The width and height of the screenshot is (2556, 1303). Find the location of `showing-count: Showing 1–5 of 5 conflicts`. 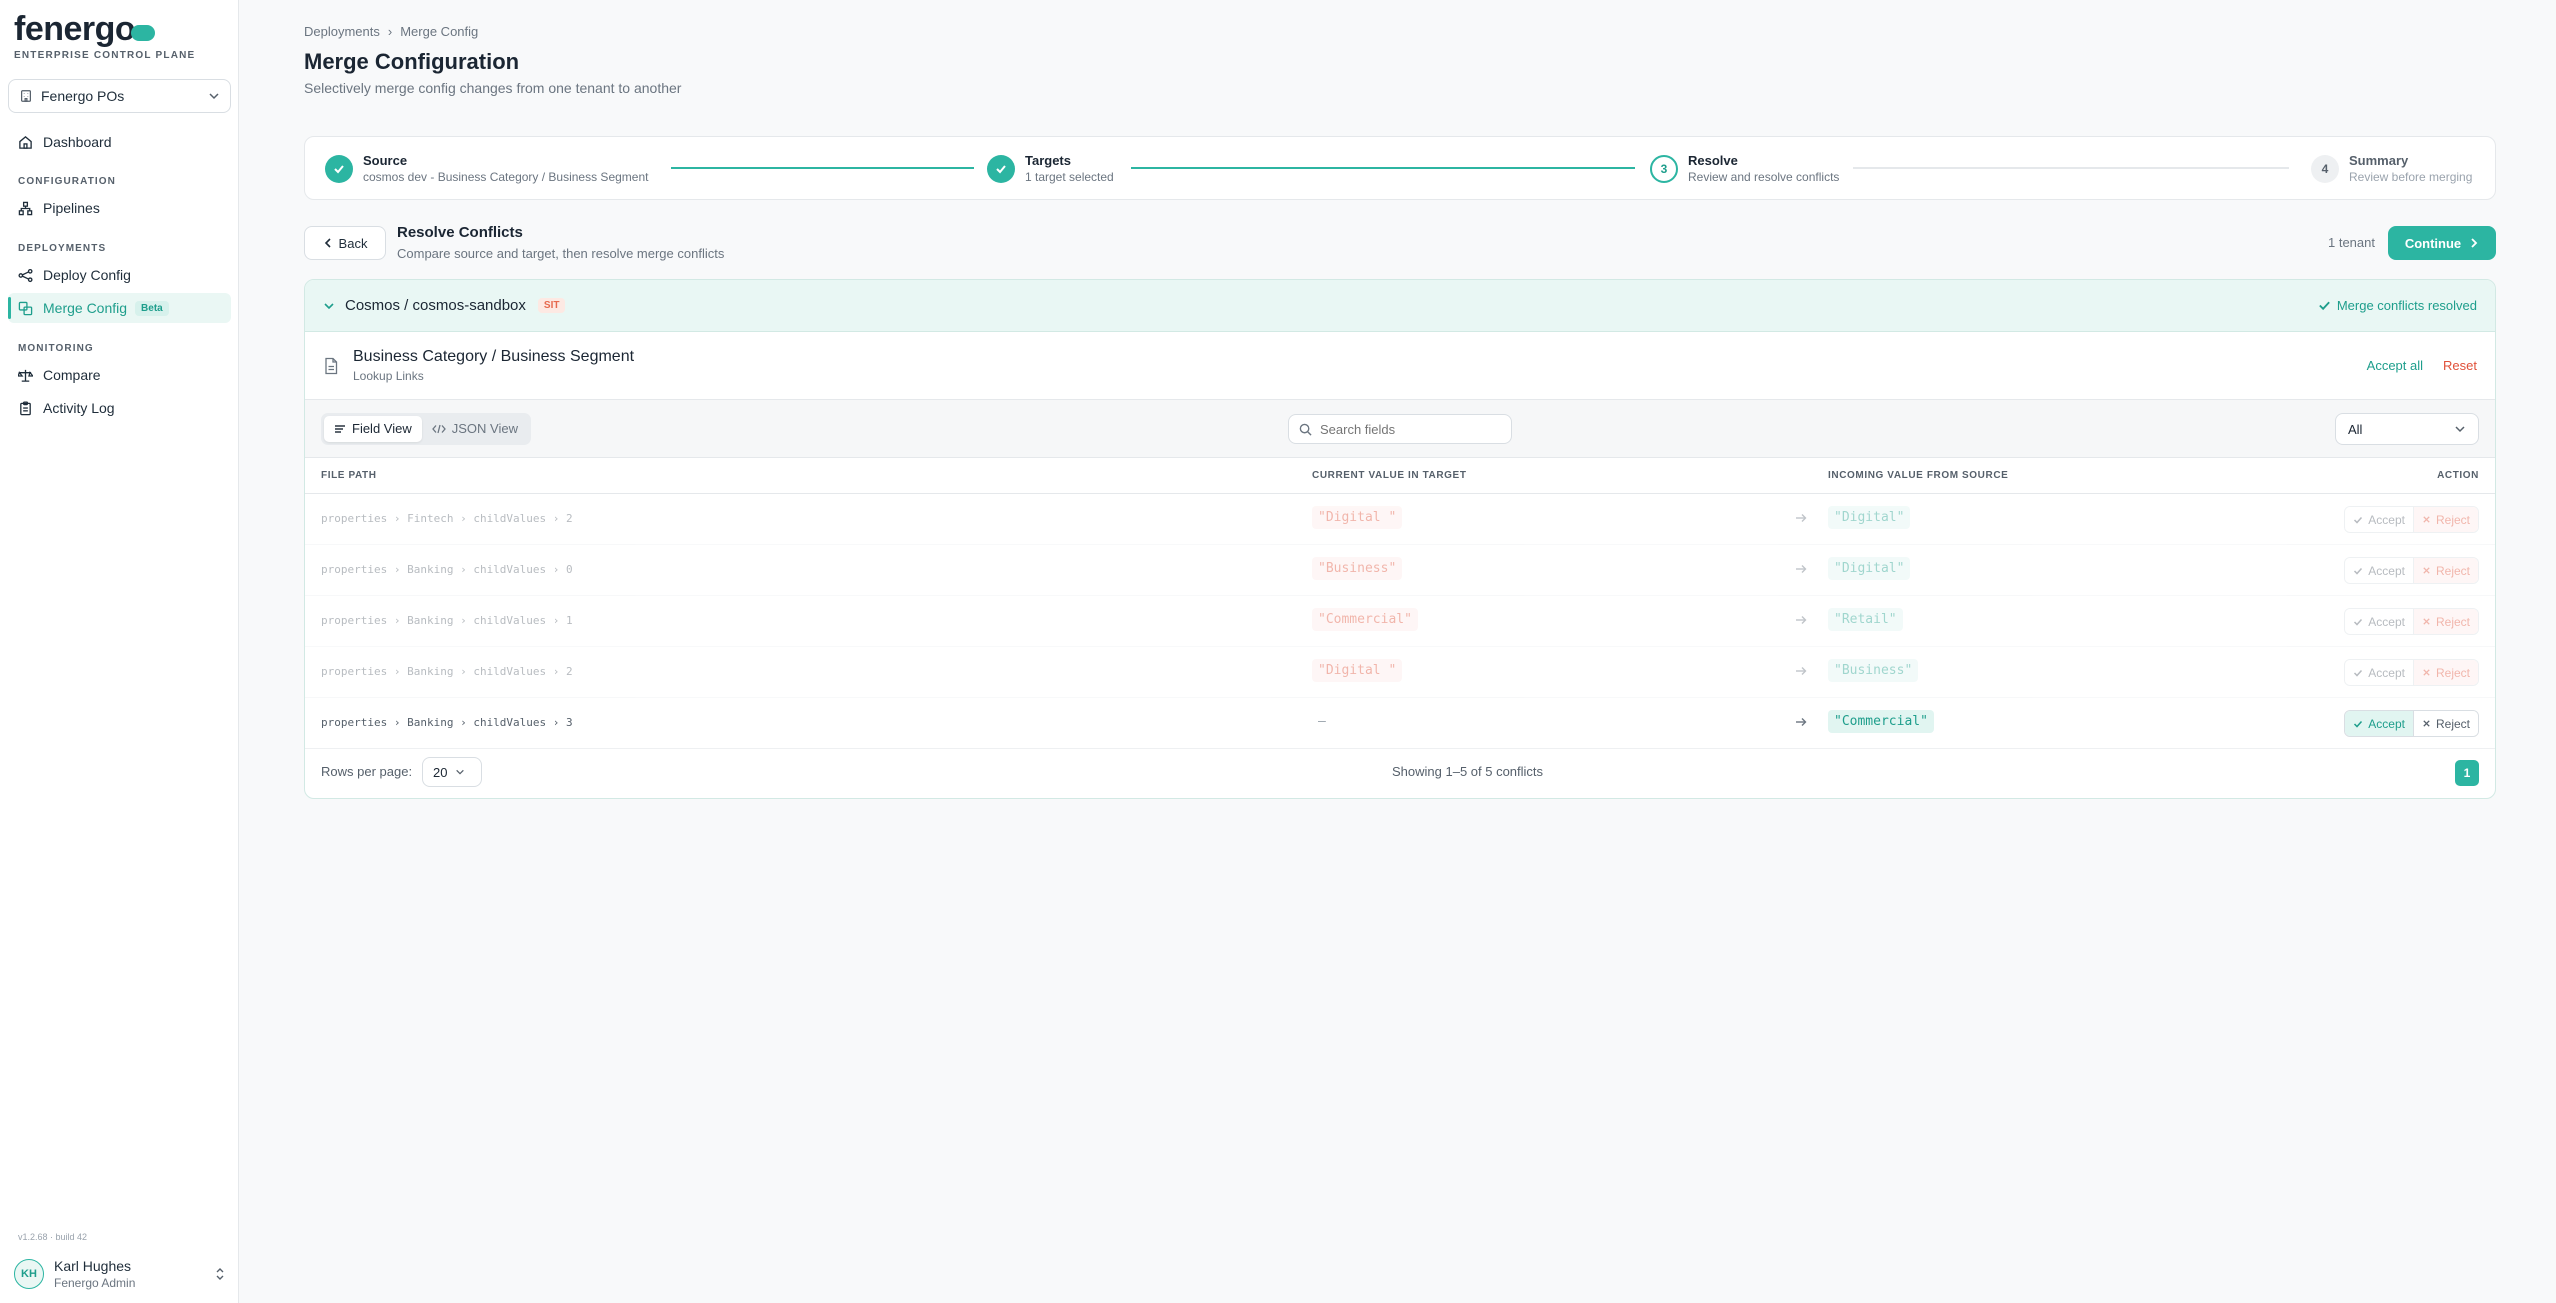

showing-count: Showing 1–5 of 5 conflicts is located at coordinates (1468, 771).